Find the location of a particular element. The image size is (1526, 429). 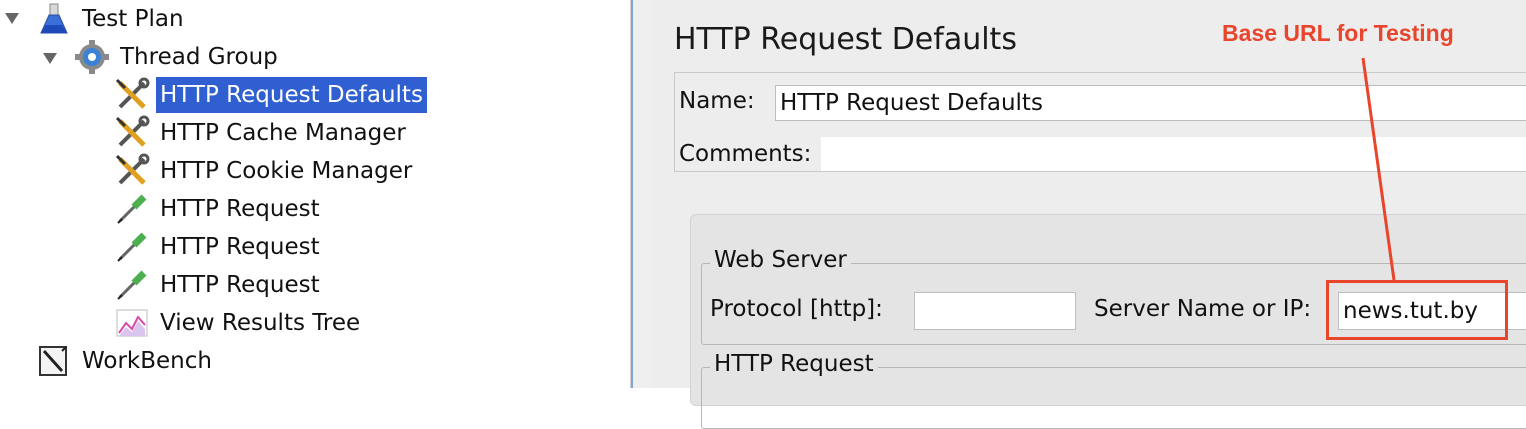

tree-node-http-cache-manager: HTTP Cache Manager is located at coordinates (262, 133).